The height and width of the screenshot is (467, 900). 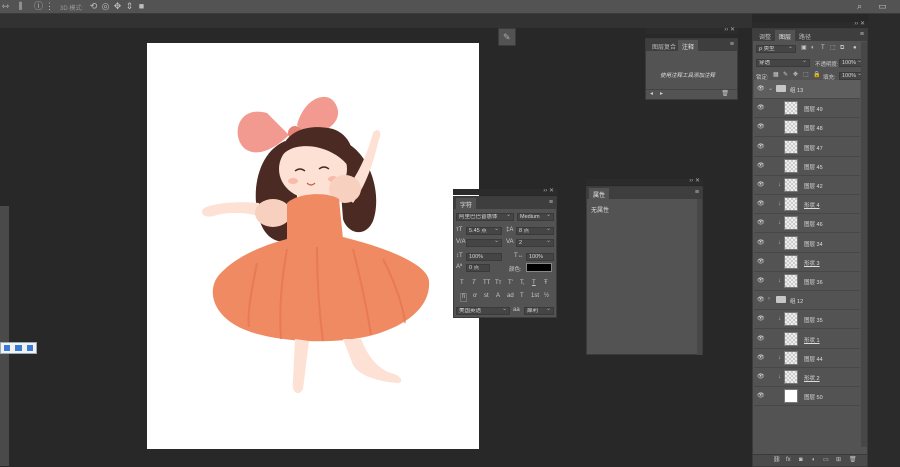 What do you see at coordinates (765, 35) in the screenshot?
I see `tab-adjustments: 调整` at bounding box center [765, 35].